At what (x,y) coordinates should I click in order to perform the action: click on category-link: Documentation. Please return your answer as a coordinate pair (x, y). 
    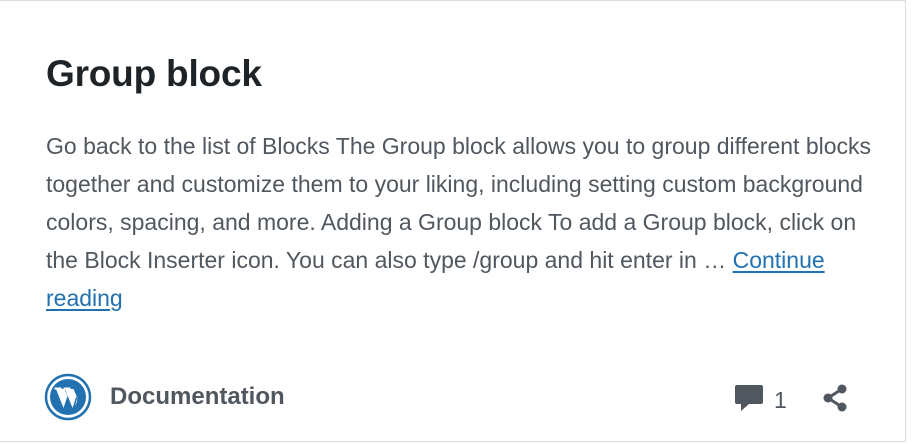
    Looking at the image, I should click on (164, 397).